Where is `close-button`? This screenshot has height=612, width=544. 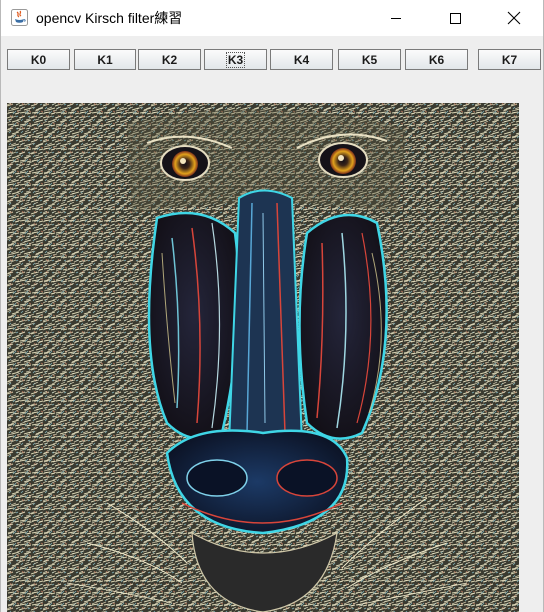
close-button is located at coordinates (514, 18).